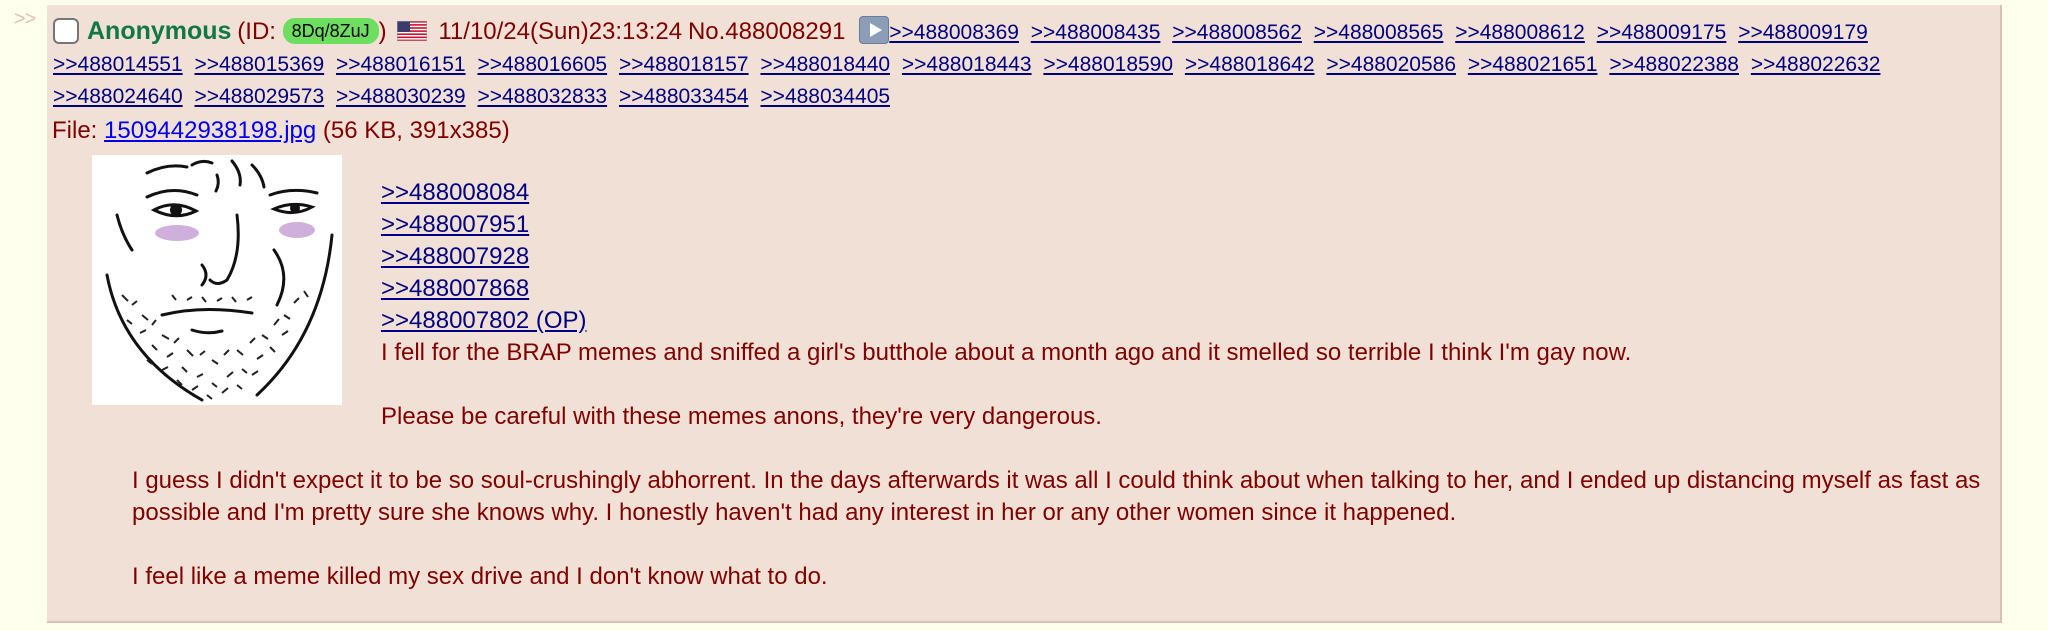 Image resolution: width=2048 pixels, height=631 pixels. I want to click on play-icon, so click(874, 30).